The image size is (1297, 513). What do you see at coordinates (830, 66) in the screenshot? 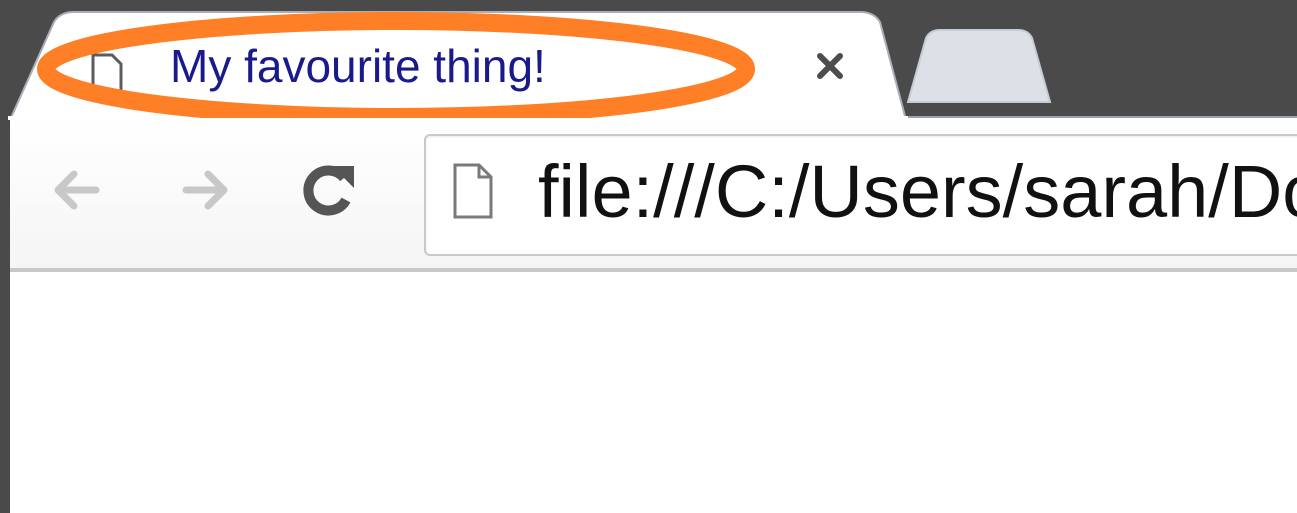
I see `close-icon` at bounding box center [830, 66].